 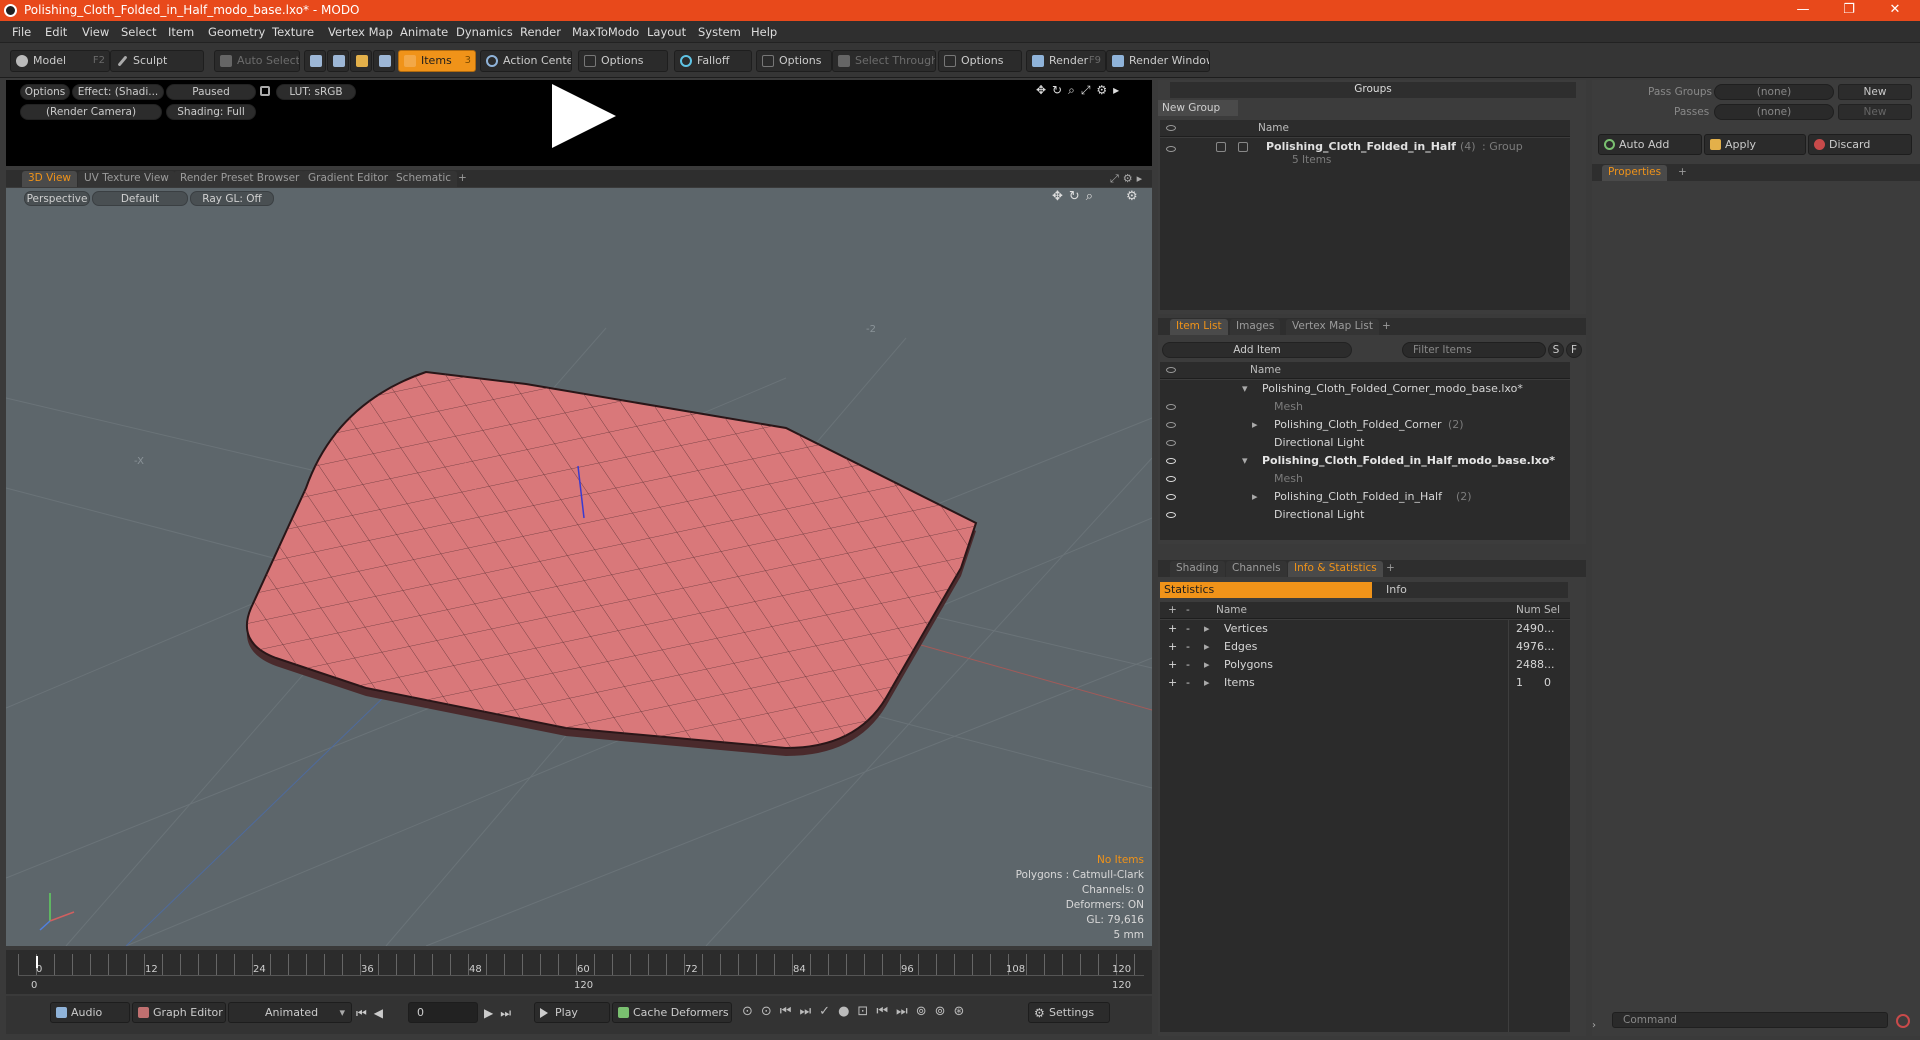 I want to click on pass-groups-dropdown: (none), so click(x=1774, y=92).